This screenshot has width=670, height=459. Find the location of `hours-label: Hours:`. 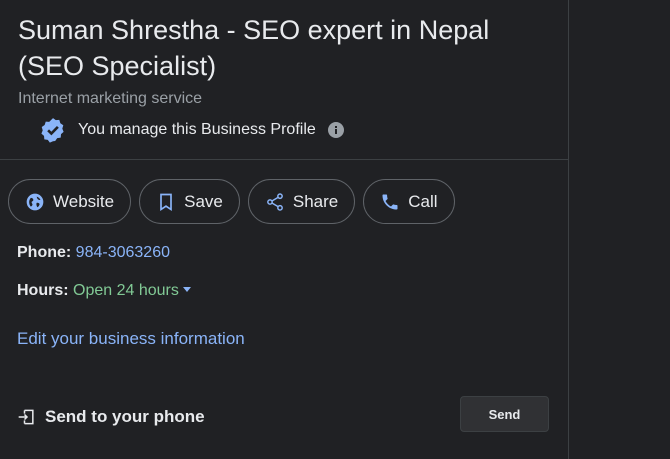

hours-label: Hours: is located at coordinates (43, 290).